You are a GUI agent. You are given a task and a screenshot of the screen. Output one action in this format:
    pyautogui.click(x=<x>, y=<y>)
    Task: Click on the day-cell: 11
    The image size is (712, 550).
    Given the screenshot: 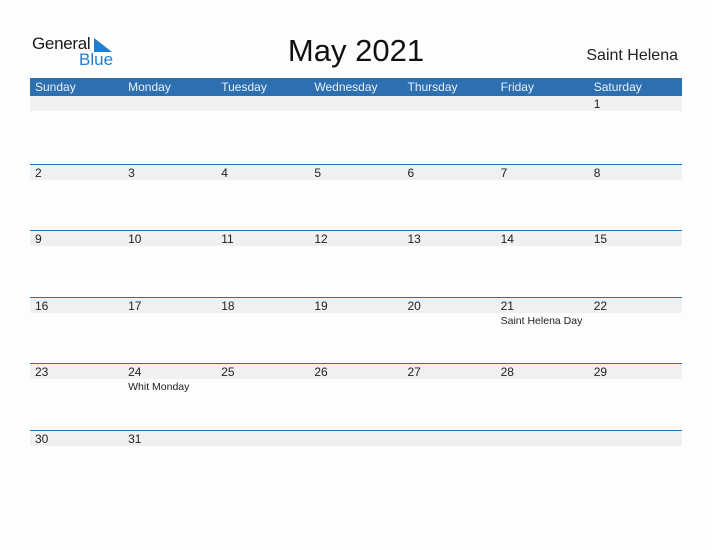 What is the action you would take?
    pyautogui.click(x=262, y=264)
    